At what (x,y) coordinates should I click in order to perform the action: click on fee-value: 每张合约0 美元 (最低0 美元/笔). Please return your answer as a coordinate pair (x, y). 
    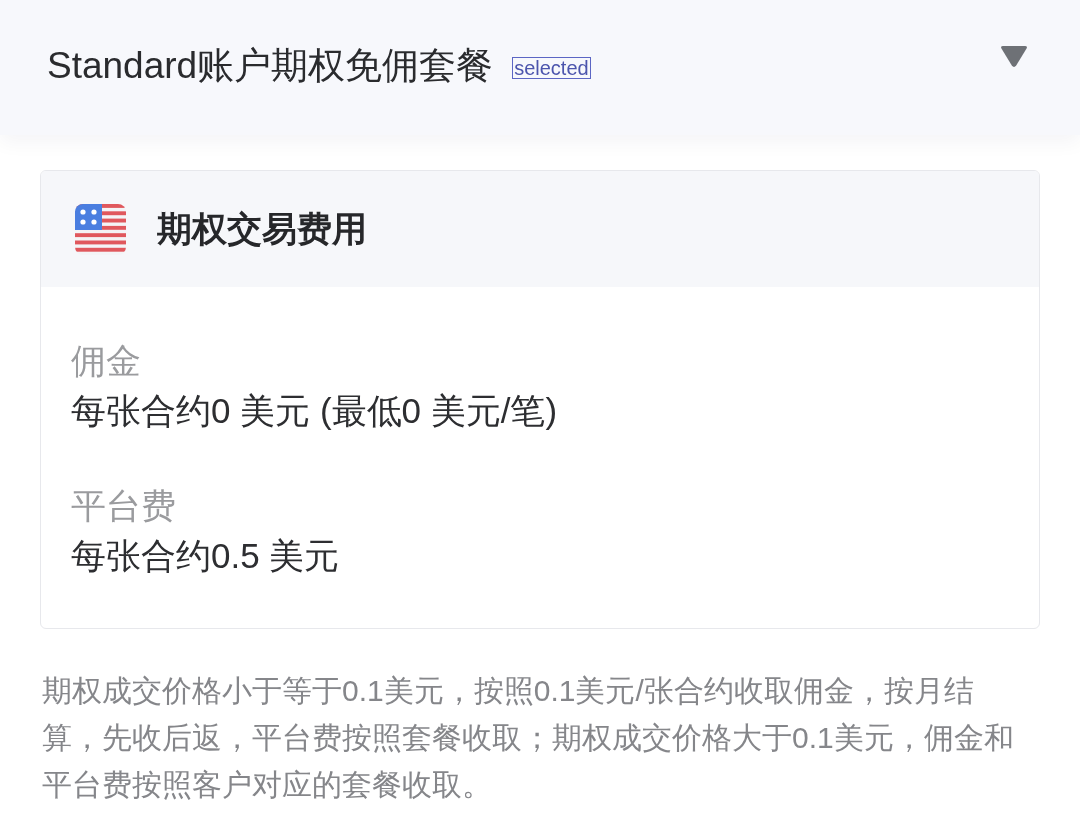
    Looking at the image, I should click on (314, 411).